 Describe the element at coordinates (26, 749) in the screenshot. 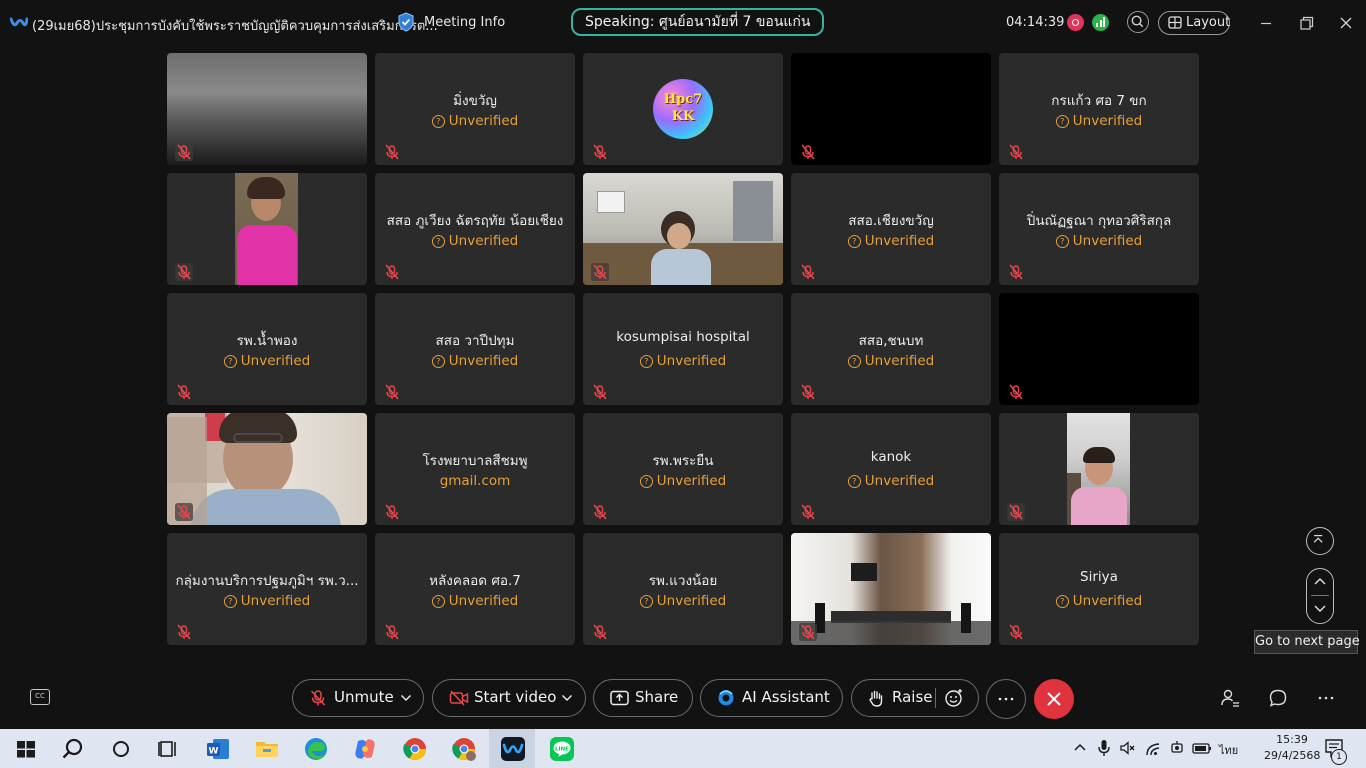

I see `windows-start-icon` at that location.